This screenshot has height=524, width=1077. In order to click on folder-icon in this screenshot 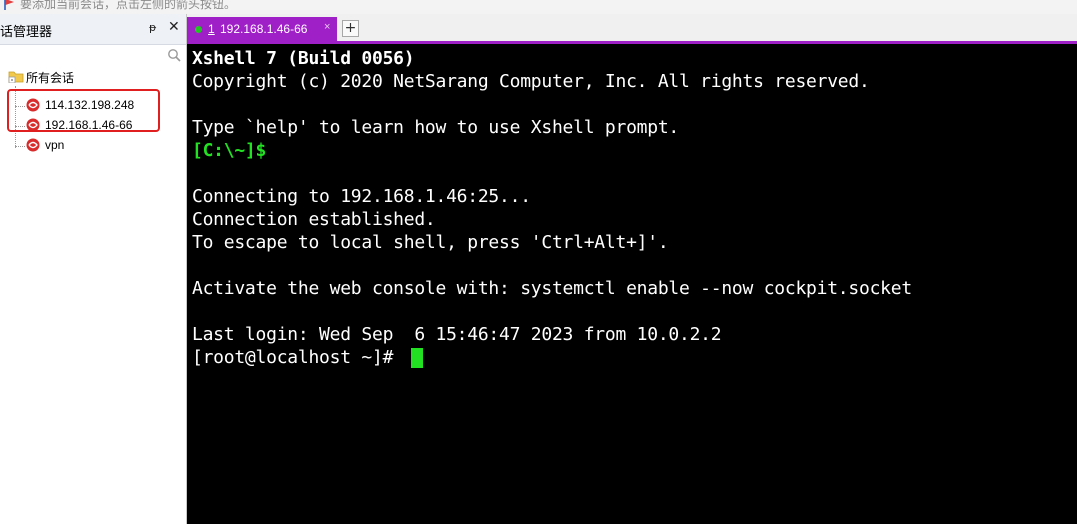, I will do `click(16, 77)`.